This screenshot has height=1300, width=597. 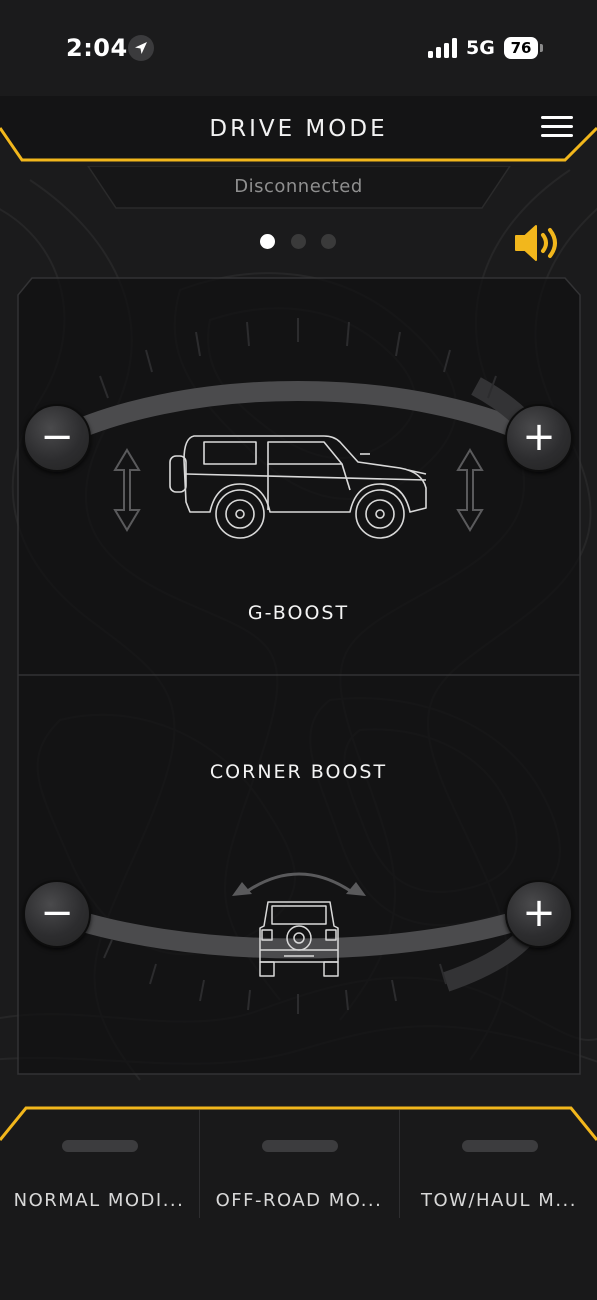 What do you see at coordinates (57, 914) in the screenshot?
I see `corner-boost-decrease-button: −` at bounding box center [57, 914].